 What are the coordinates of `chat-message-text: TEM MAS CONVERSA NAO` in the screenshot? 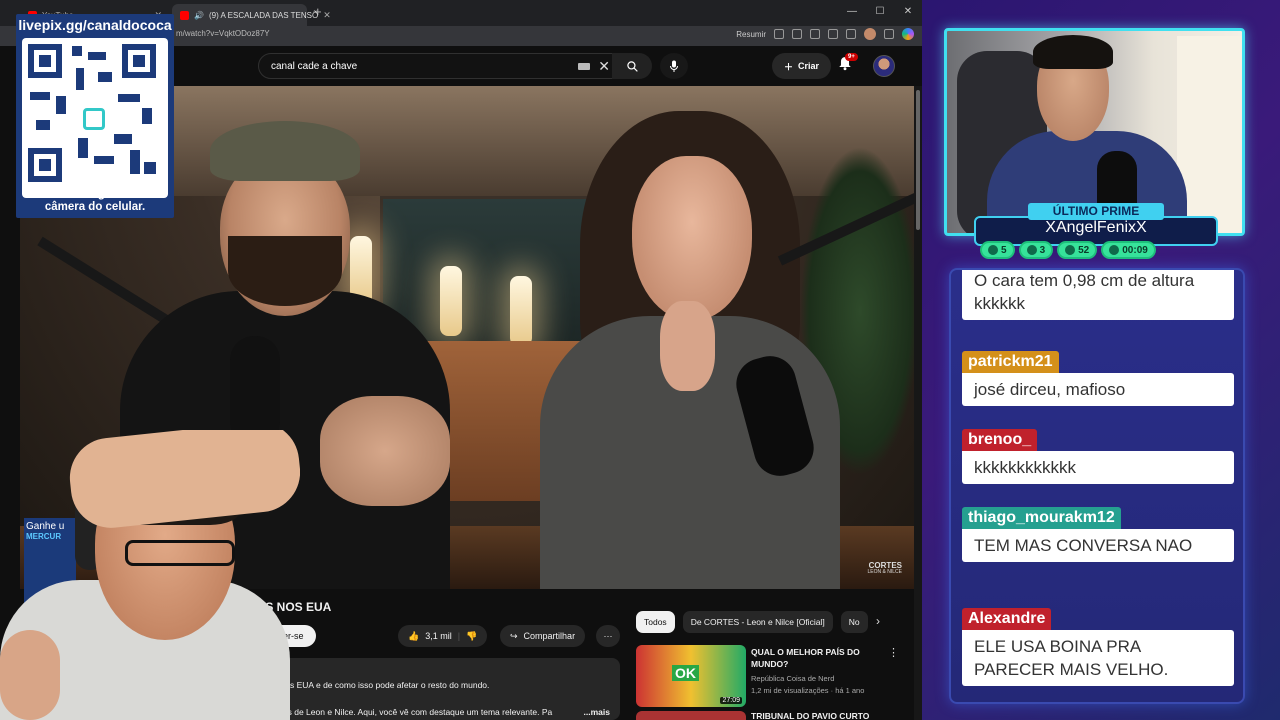 It's located at (1098, 545).